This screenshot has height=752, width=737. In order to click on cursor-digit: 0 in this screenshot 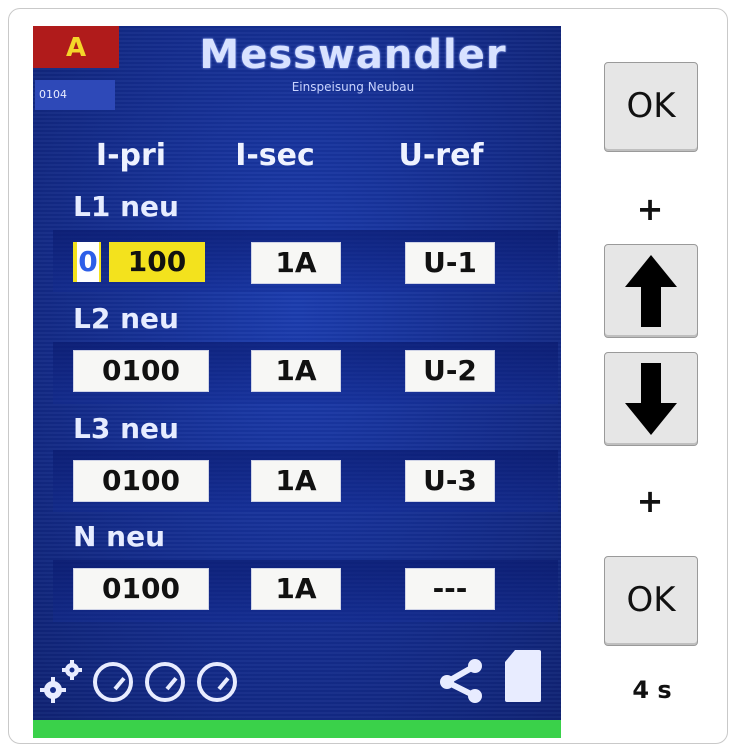, I will do `click(88, 262)`.